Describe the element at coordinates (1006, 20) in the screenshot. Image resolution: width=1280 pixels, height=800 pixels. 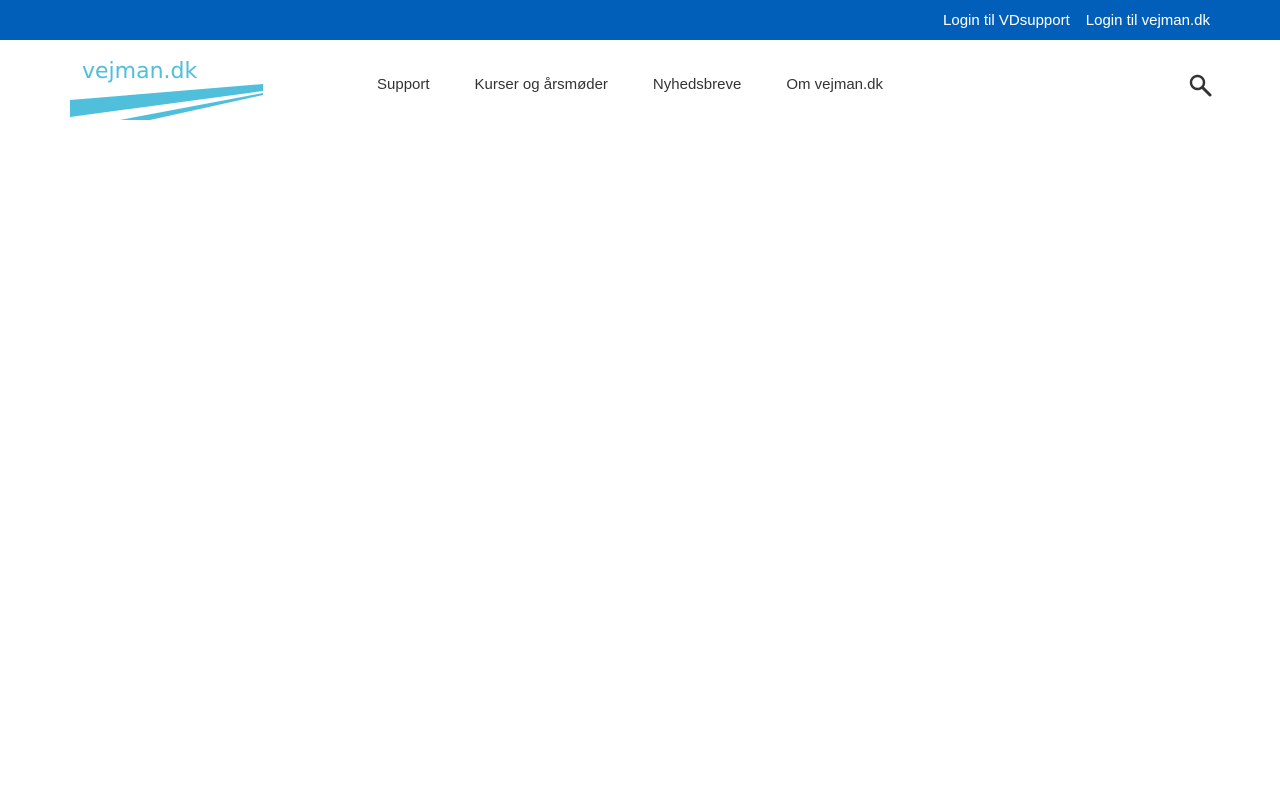
I see `login-vdsupport-link: Login til VDsupport` at that location.